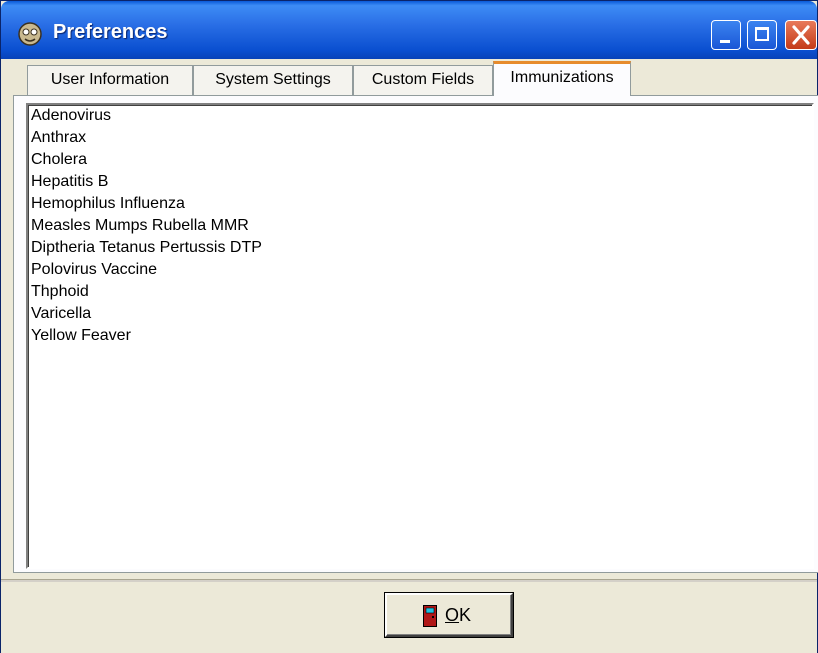 This screenshot has width=818, height=653. Describe the element at coordinates (726, 35) in the screenshot. I see `minimize-button` at that location.